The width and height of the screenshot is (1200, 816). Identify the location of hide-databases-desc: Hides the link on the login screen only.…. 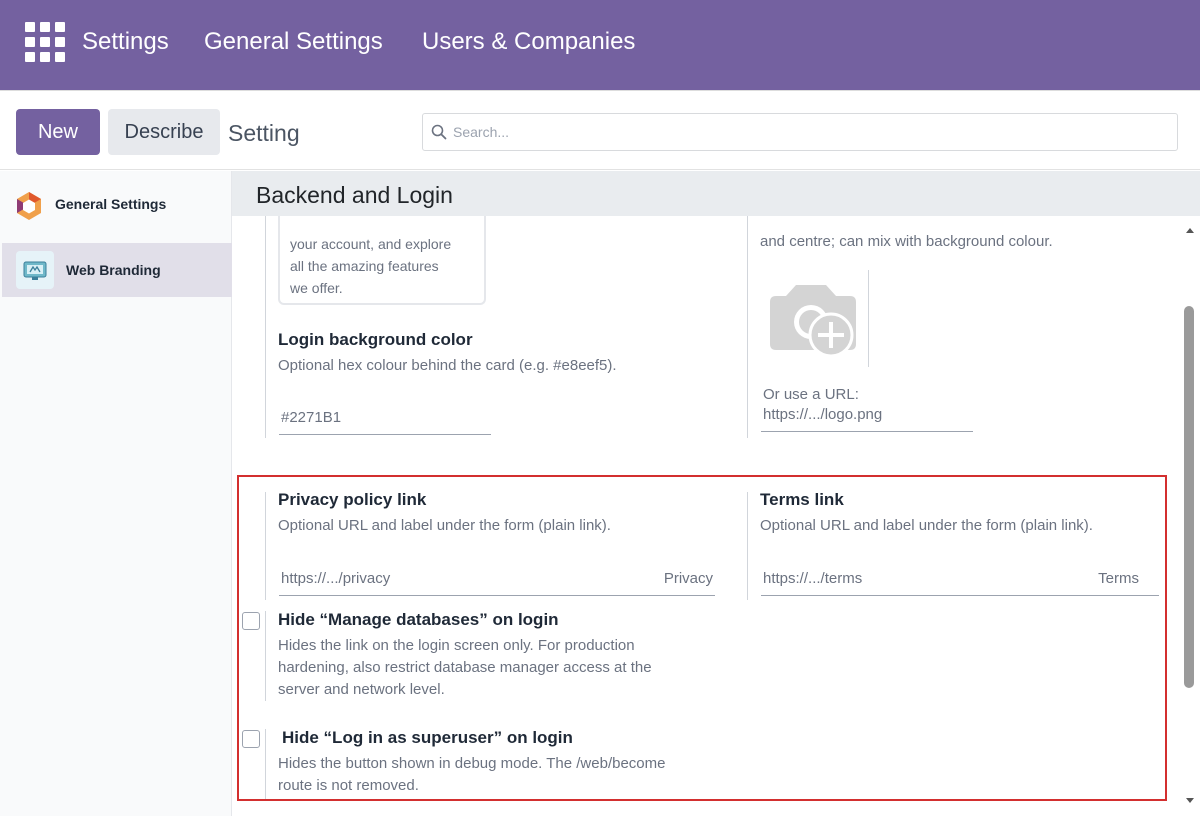
(465, 668).